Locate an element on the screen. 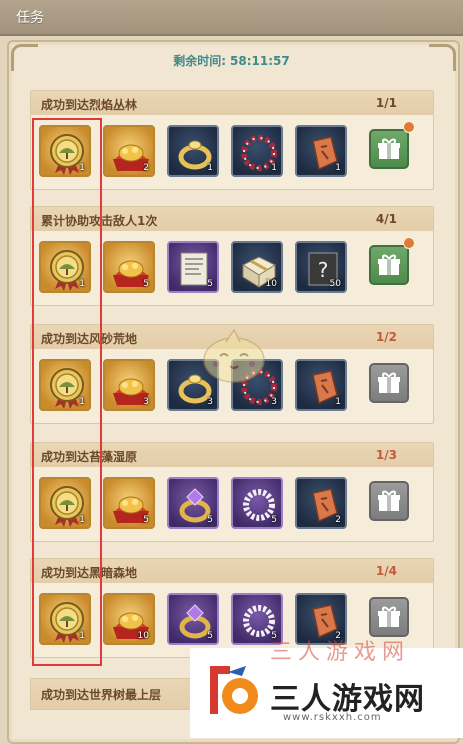 The width and height of the screenshot is (463, 744). task-progress: 1/2 is located at coordinates (386, 337).